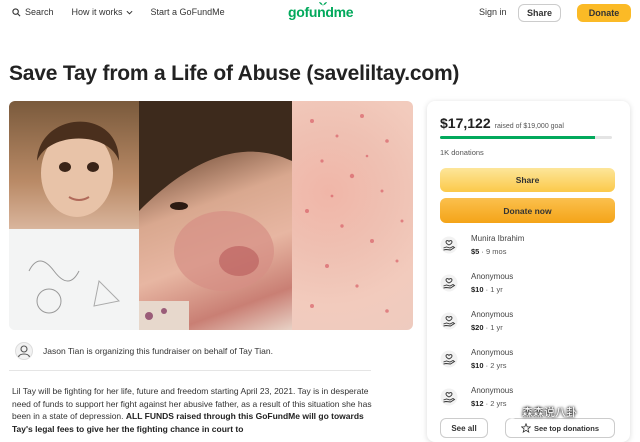 The height and width of the screenshot is (442, 640). What do you see at coordinates (530, 249) in the screenshot?
I see `donor-item: Munira Ibrahim $5 · 9 mos` at bounding box center [530, 249].